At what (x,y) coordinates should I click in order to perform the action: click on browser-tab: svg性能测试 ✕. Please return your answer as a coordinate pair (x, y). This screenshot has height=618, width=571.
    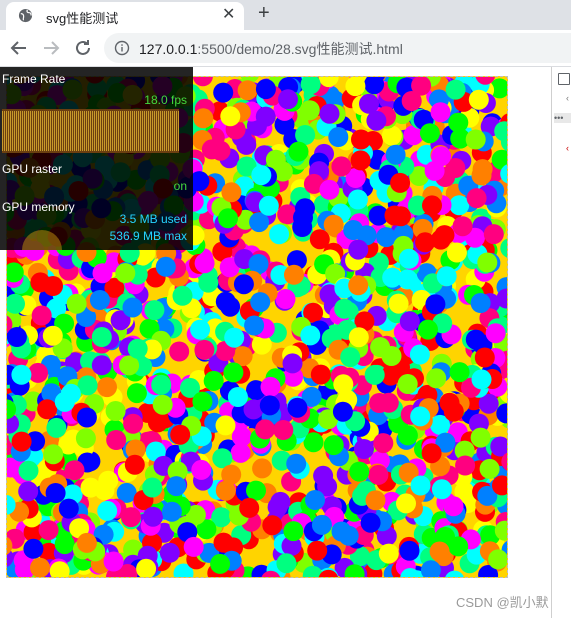
    Looking at the image, I should click on (125, 16).